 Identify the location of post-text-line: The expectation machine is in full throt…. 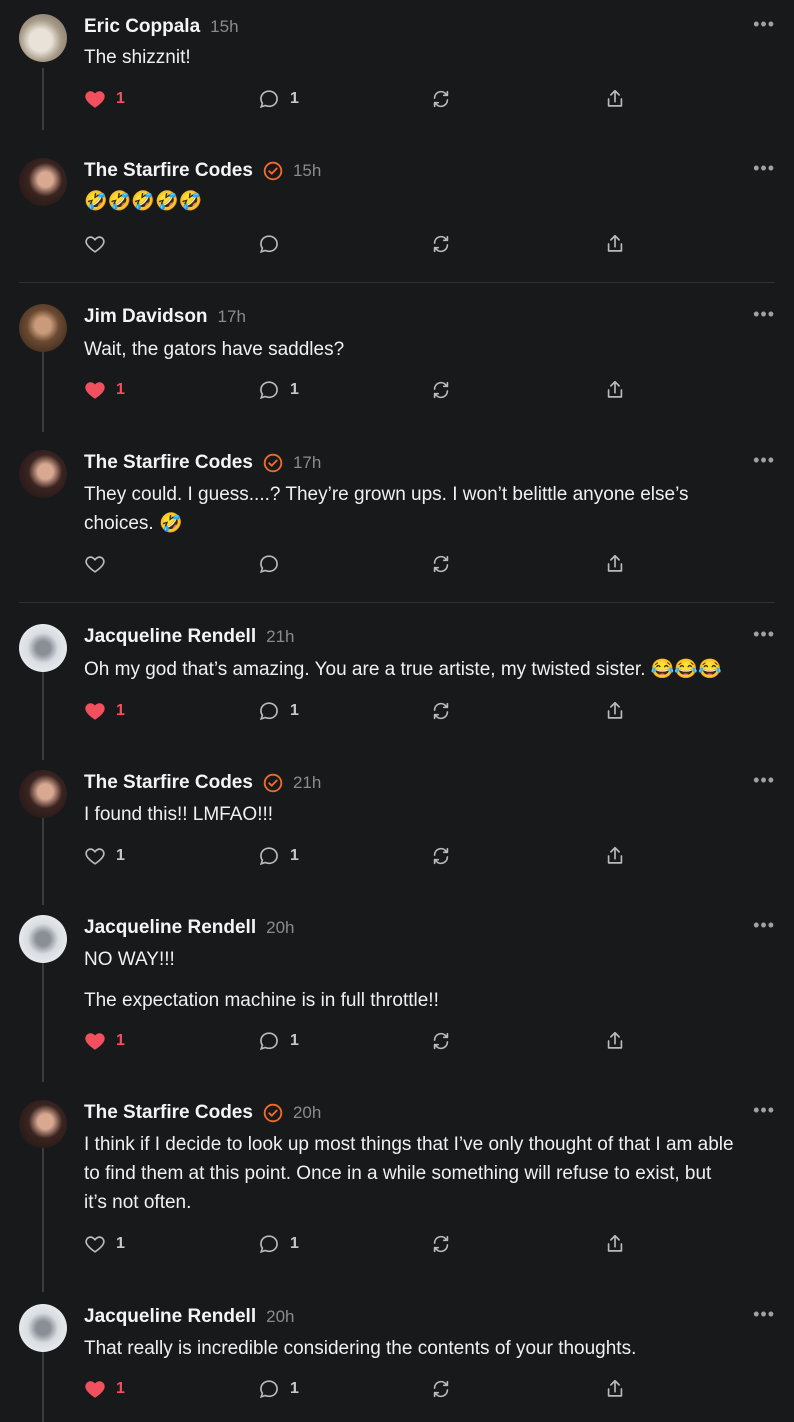
(261, 1000).